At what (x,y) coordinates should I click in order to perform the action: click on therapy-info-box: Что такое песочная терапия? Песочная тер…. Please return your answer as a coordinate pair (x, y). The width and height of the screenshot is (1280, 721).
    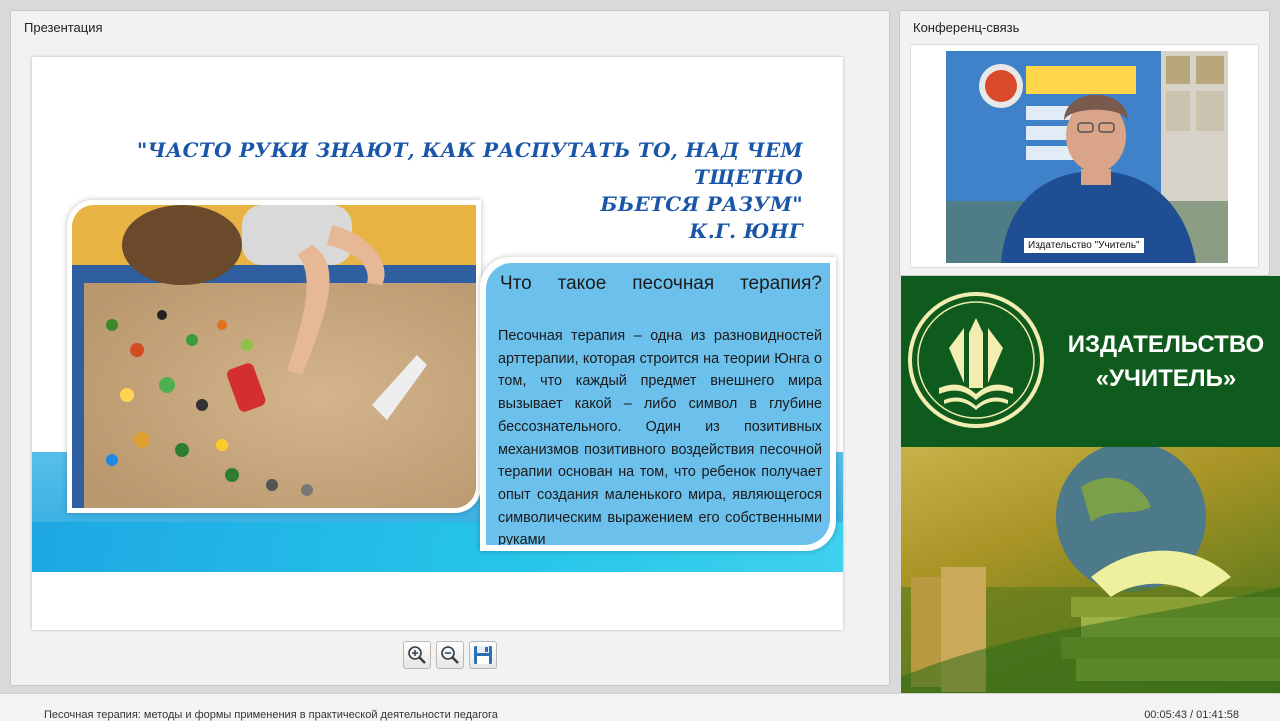
    Looking at the image, I should click on (658, 404).